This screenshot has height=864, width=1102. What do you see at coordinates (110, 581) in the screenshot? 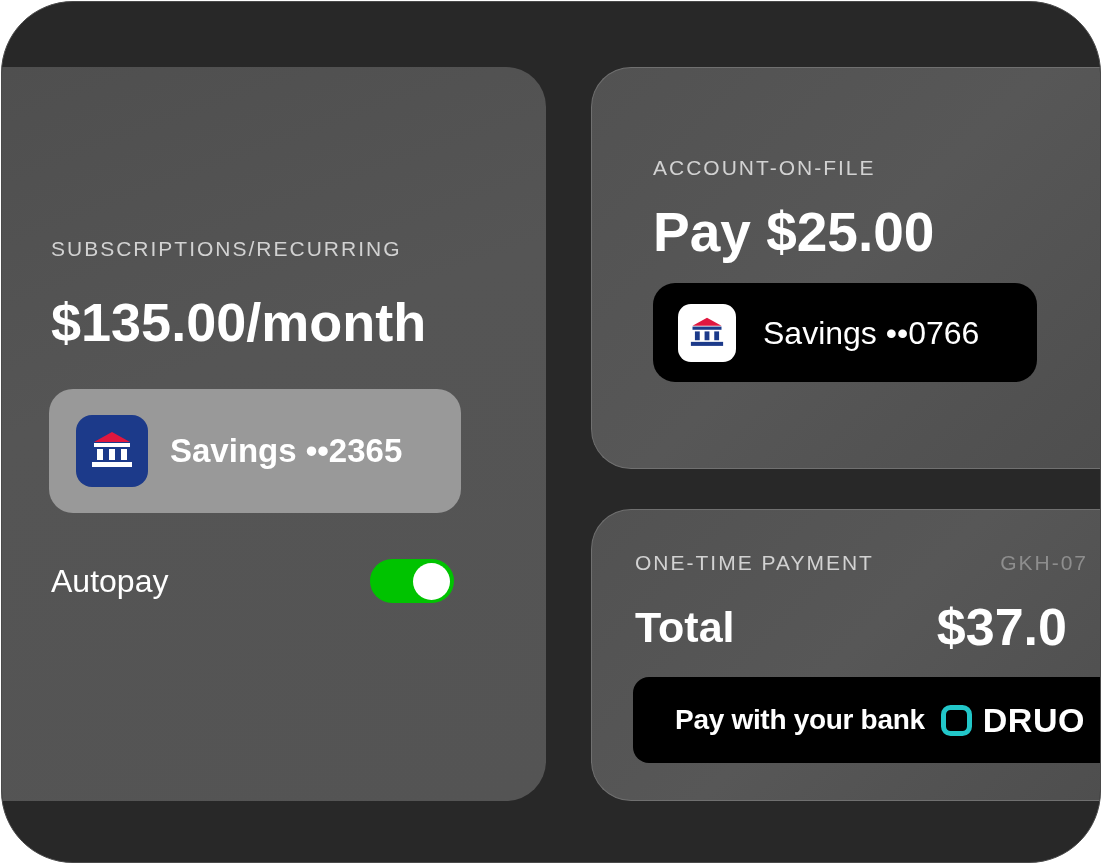
I see `autopay-label: Autopay` at bounding box center [110, 581].